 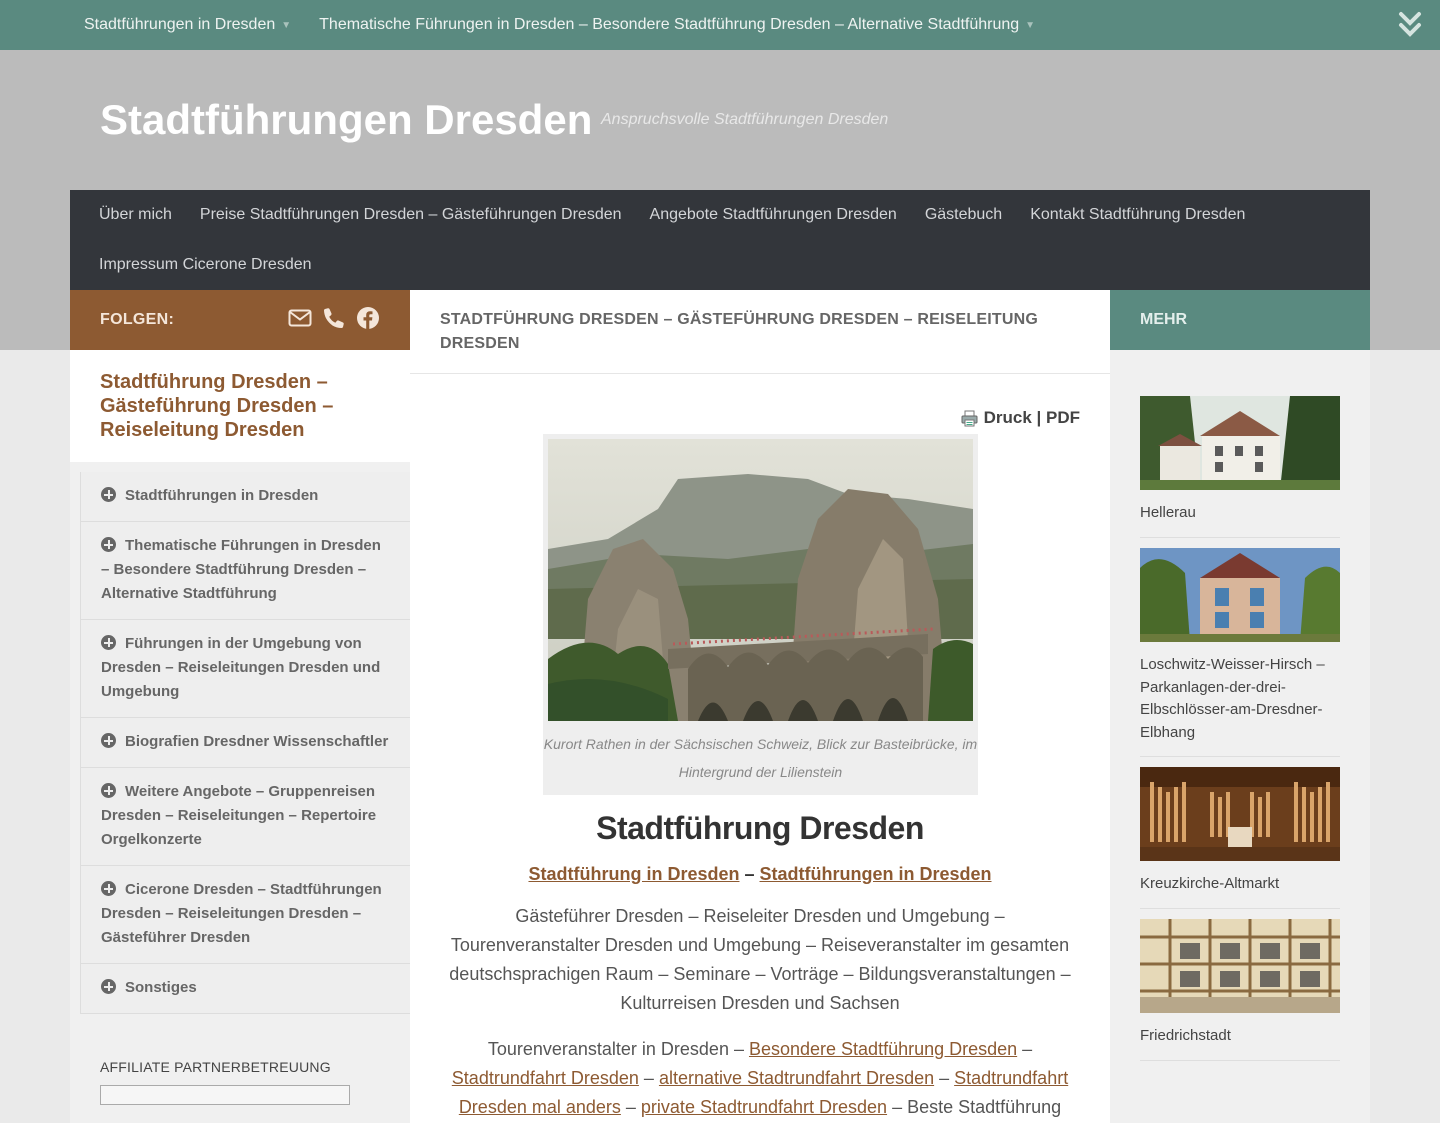 I want to click on category-item: Biografien Dresdner Wissenschaftler, so click(x=245, y=743).